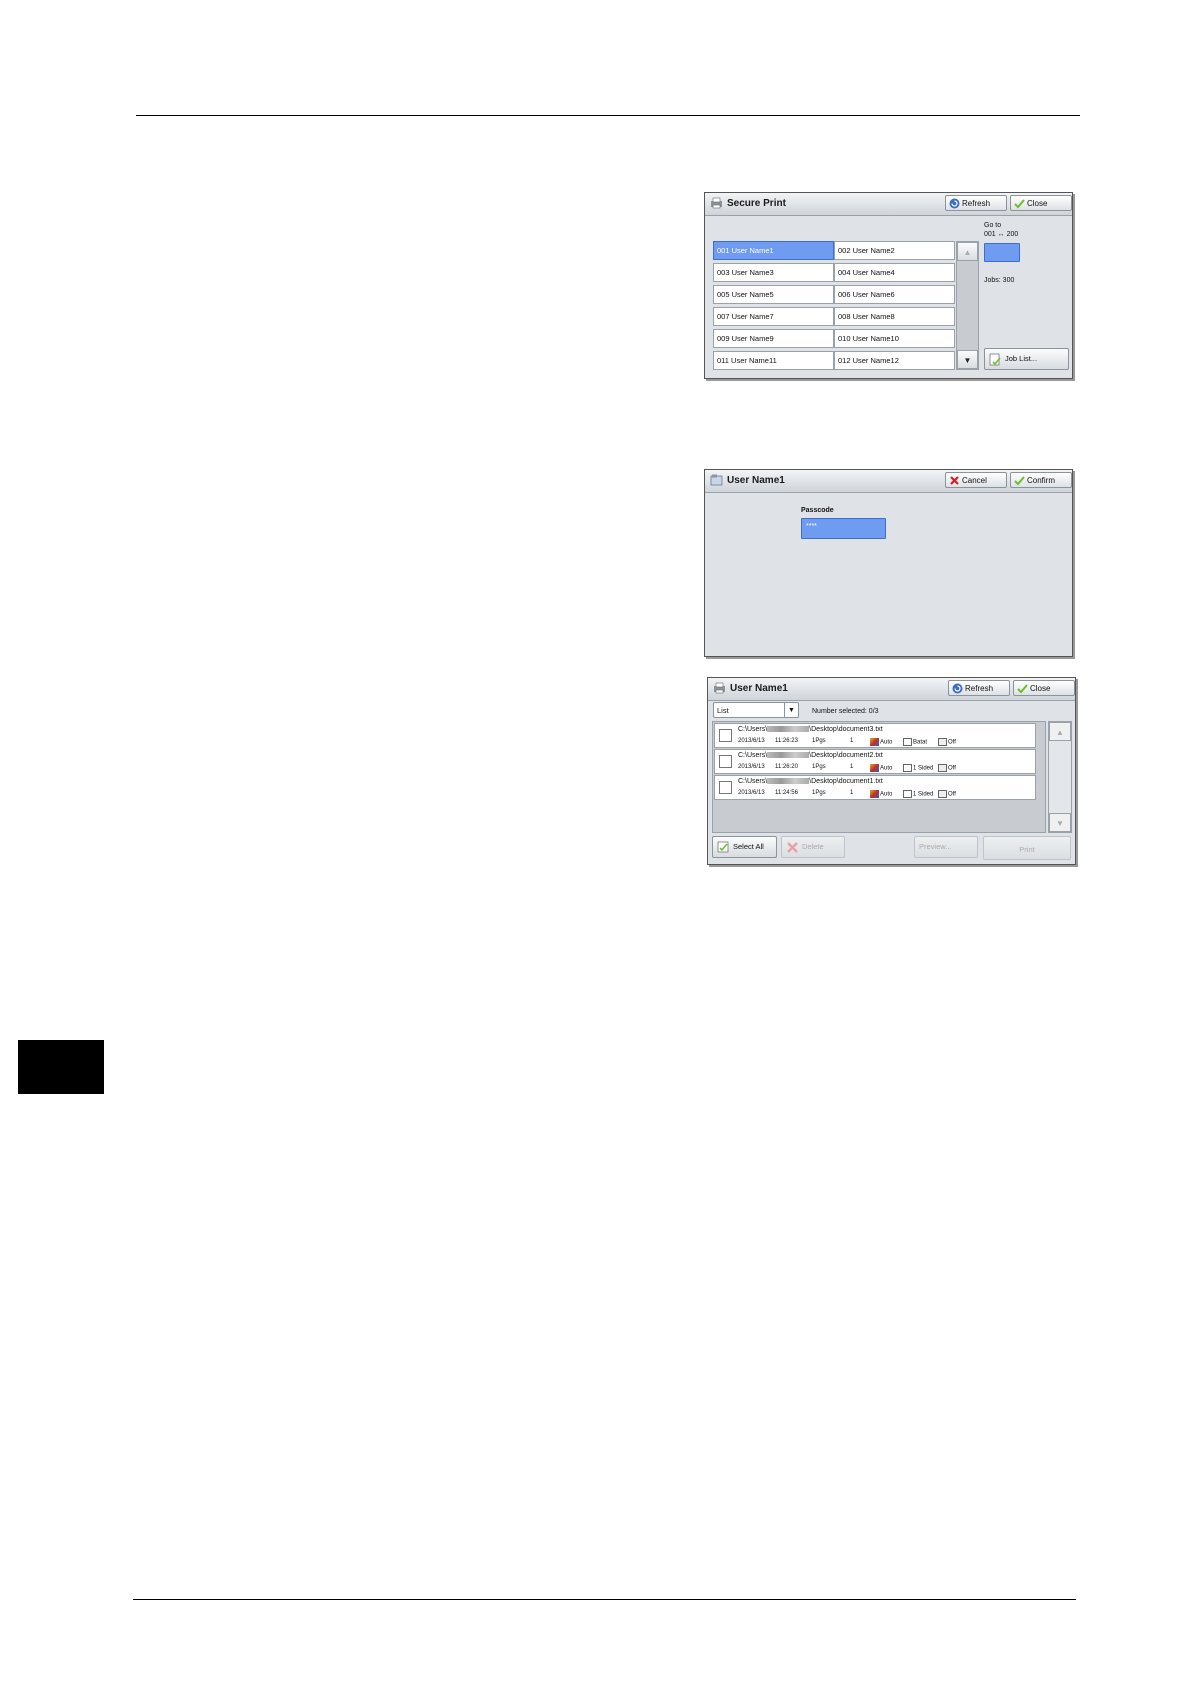 Image resolution: width=1190 pixels, height=1684 pixels. What do you see at coordinates (894, 338) in the screenshot?
I see `user-item-010: 010 User Name10` at bounding box center [894, 338].